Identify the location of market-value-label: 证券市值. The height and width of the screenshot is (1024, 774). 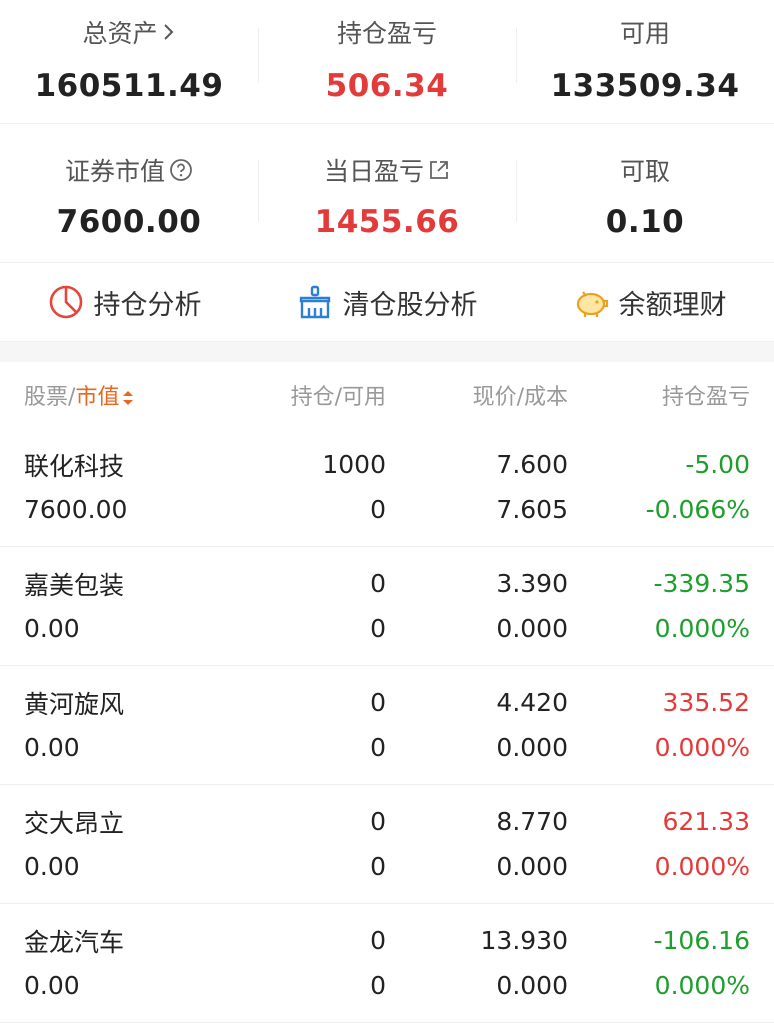
(129, 170).